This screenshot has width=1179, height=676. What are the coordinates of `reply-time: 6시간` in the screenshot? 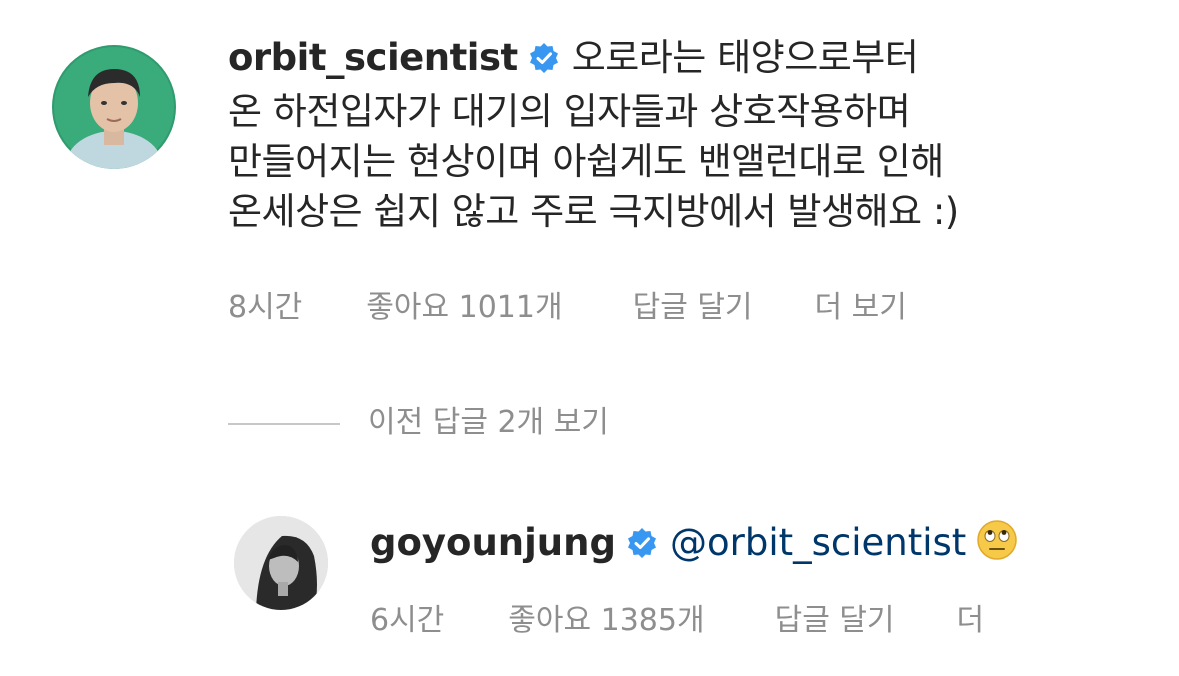 It's located at (407, 620).